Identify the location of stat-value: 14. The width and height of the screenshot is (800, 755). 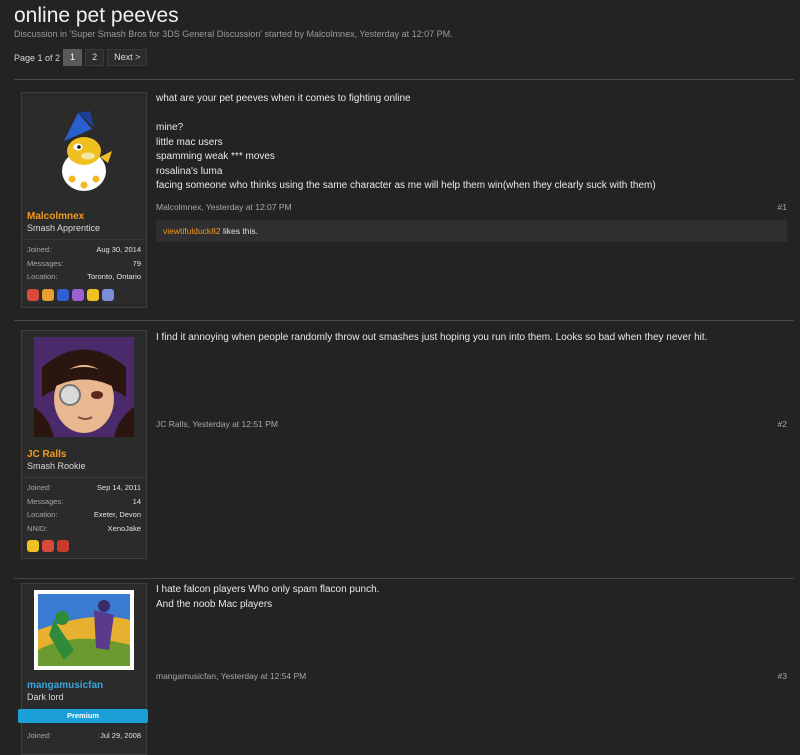
(137, 502).